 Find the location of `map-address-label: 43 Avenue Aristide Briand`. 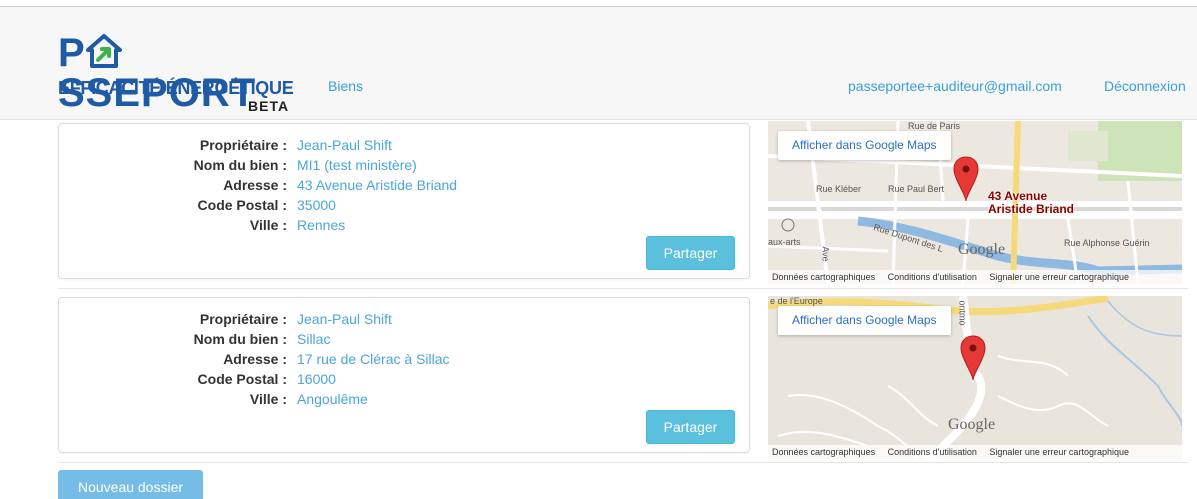

map-address-label: 43 Avenue Aristide Briand is located at coordinates (1031, 203).